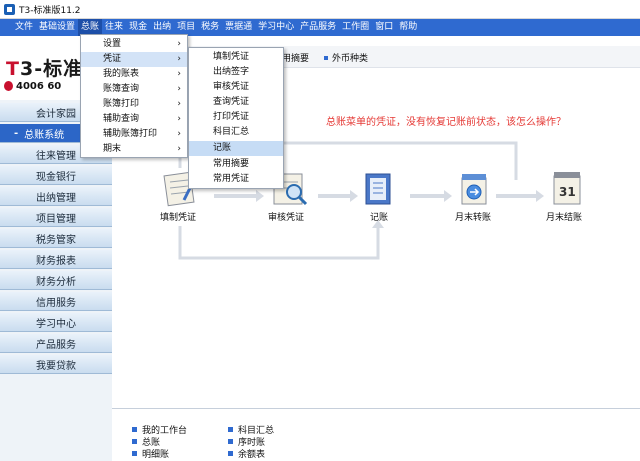 The width and height of the screenshot is (640, 461). I want to click on submenu-item-fill-voucher: 填制凭证, so click(236, 57).